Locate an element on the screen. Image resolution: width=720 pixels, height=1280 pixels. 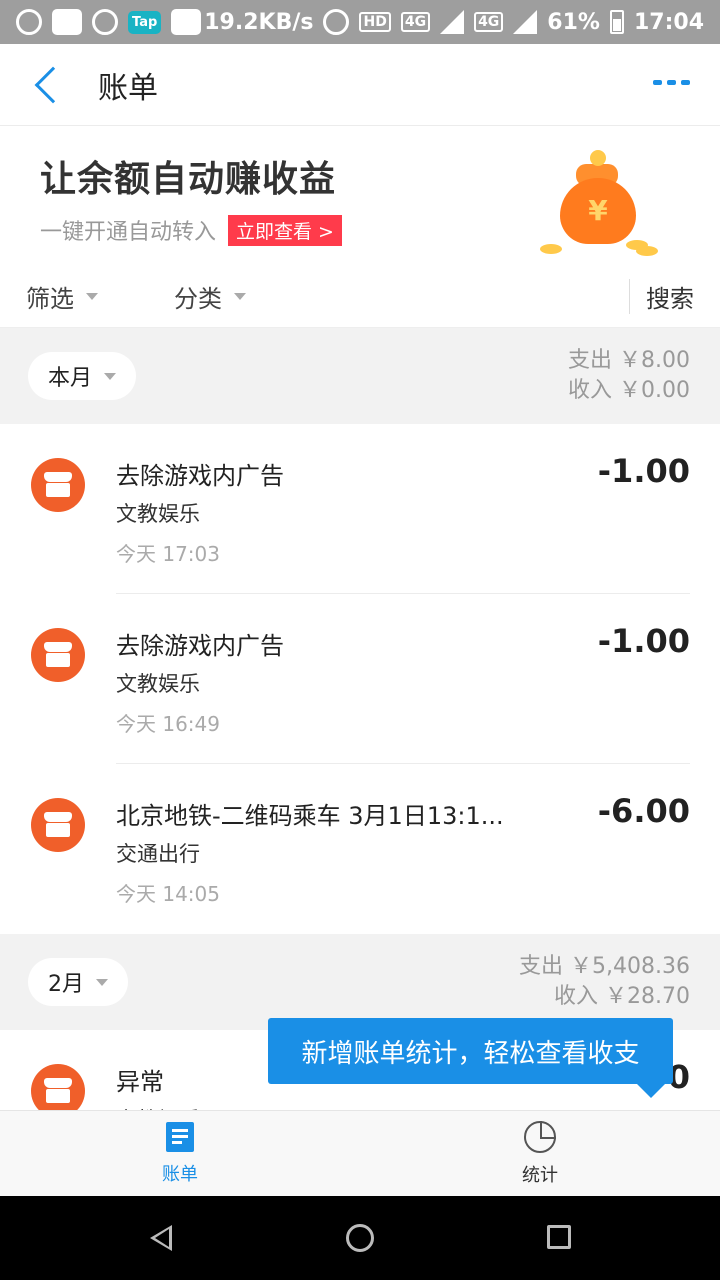
alarm-icon is located at coordinates (336, 22).